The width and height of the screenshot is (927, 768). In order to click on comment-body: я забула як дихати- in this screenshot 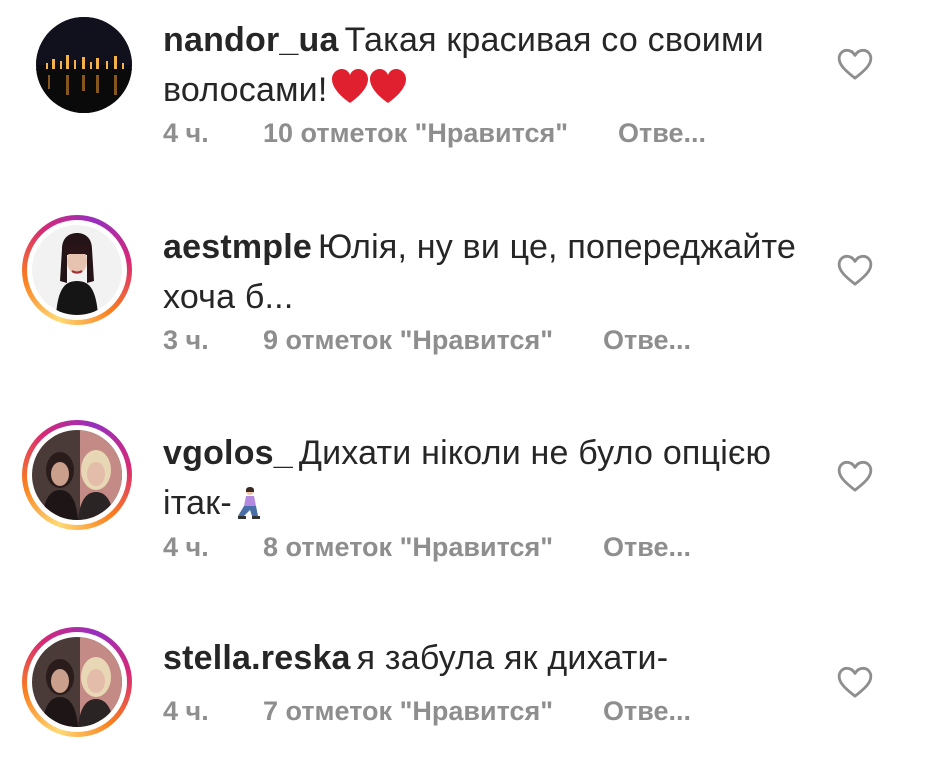, I will do `click(512, 658)`.